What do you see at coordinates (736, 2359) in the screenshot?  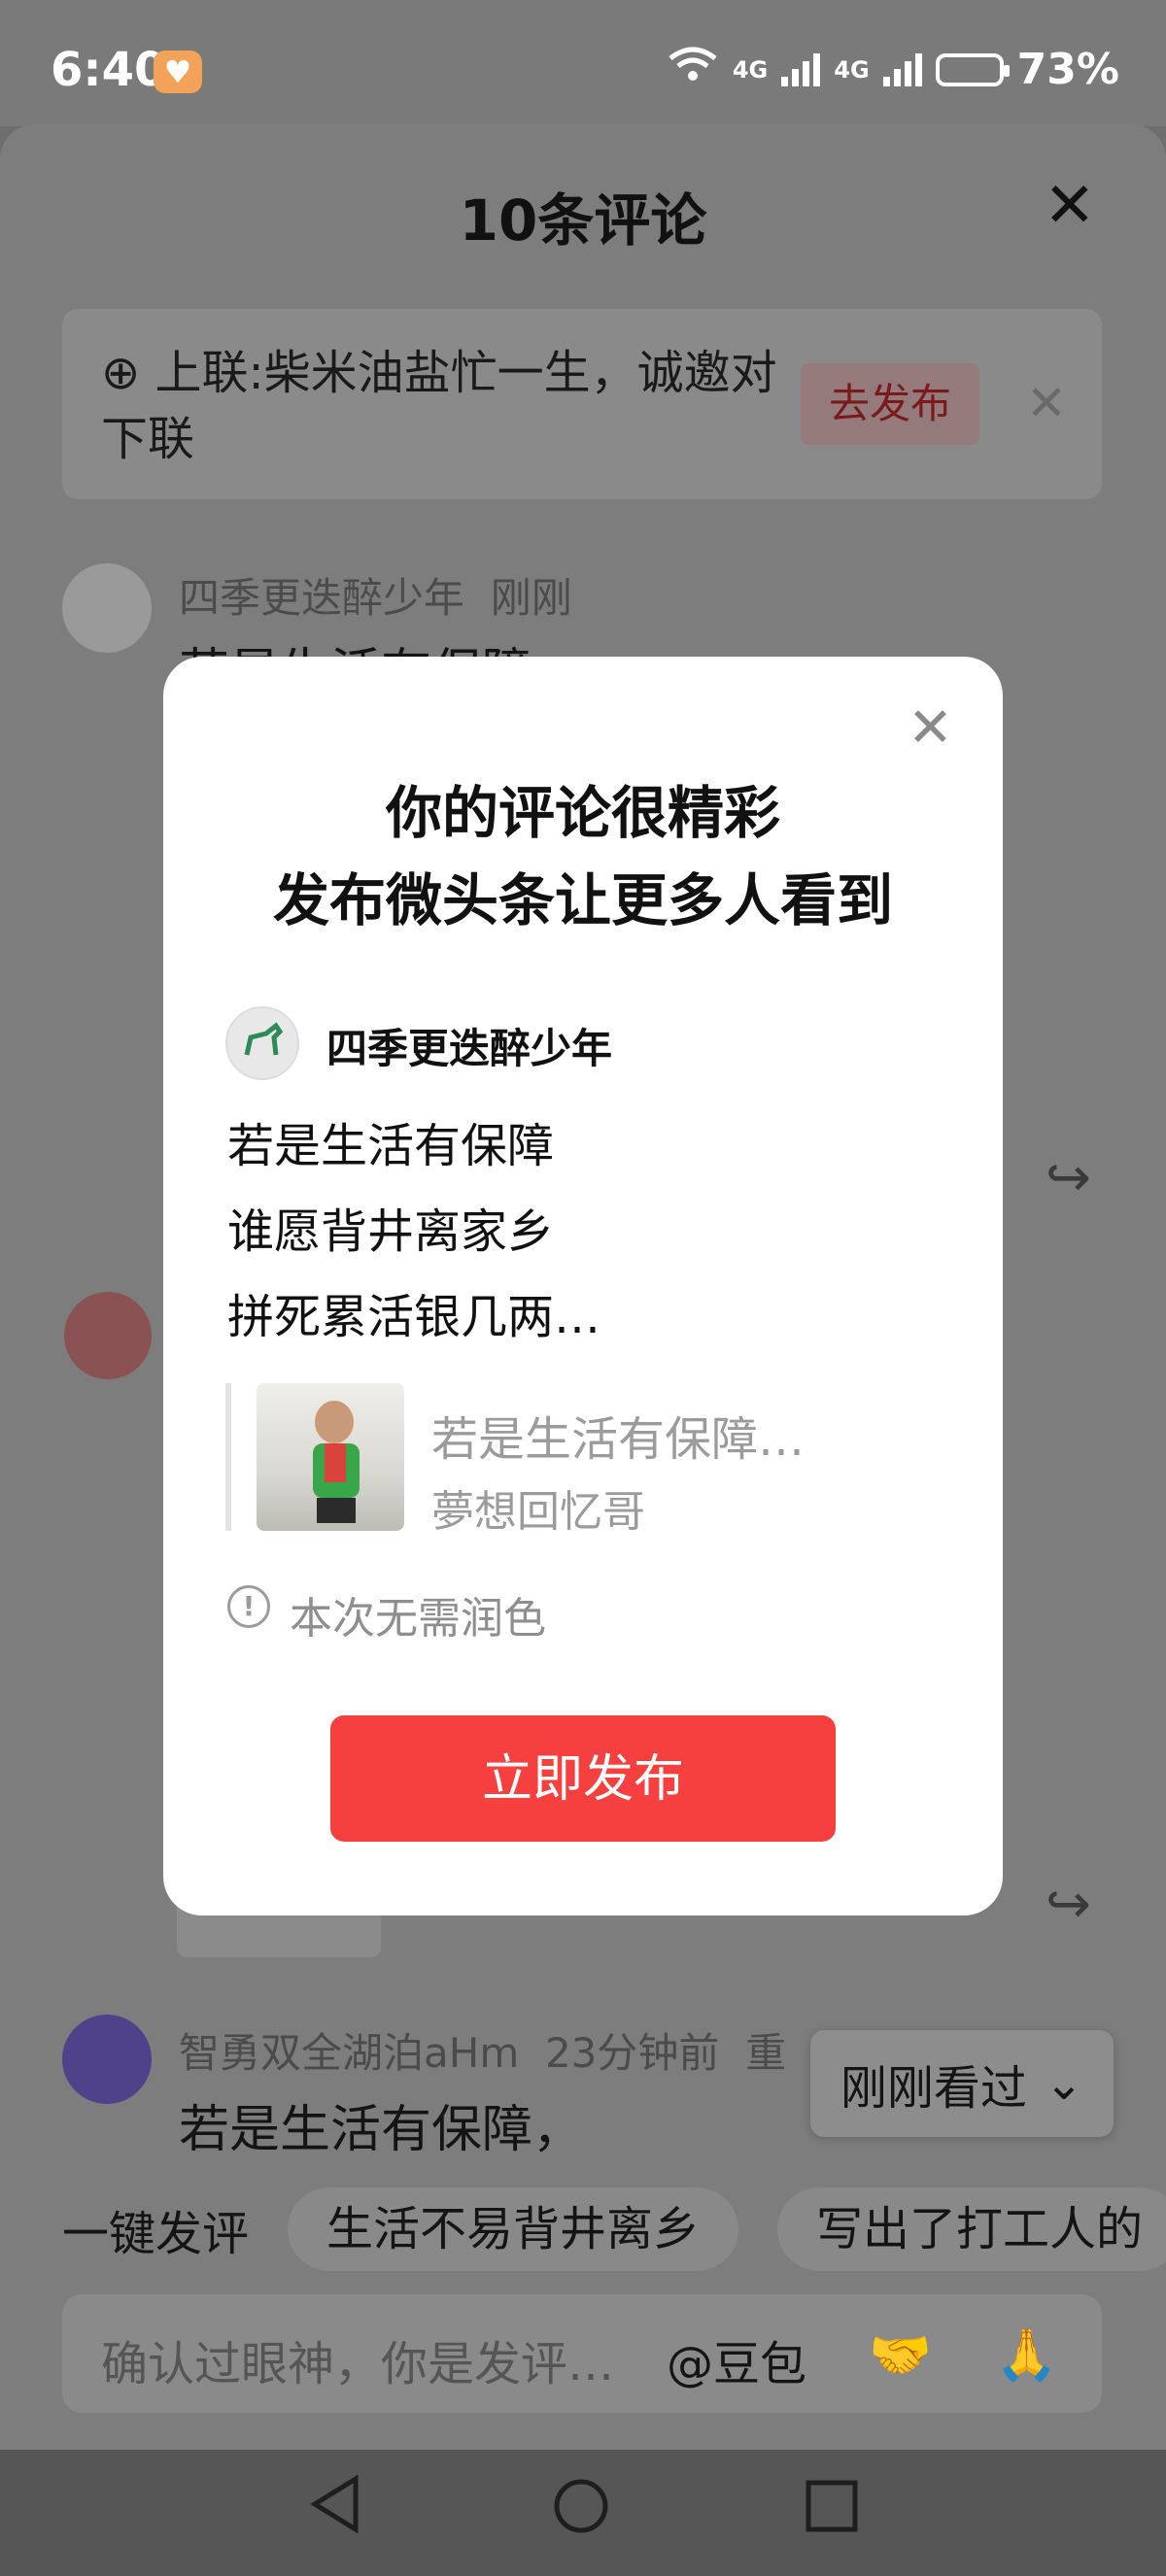 I see `mention-button: @豆包` at bounding box center [736, 2359].